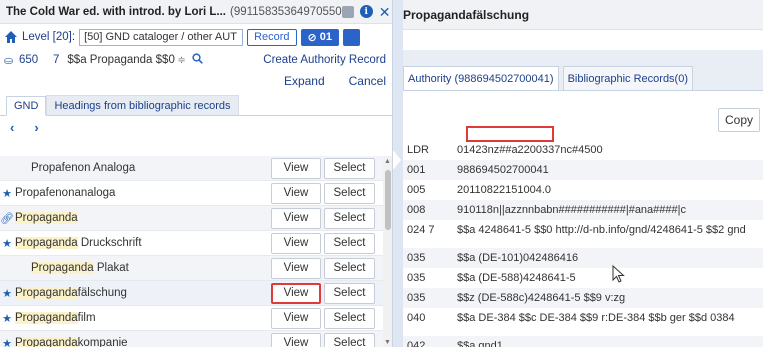 The width and height of the screenshot is (763, 347). I want to click on close-icon: ✕, so click(385, 12).